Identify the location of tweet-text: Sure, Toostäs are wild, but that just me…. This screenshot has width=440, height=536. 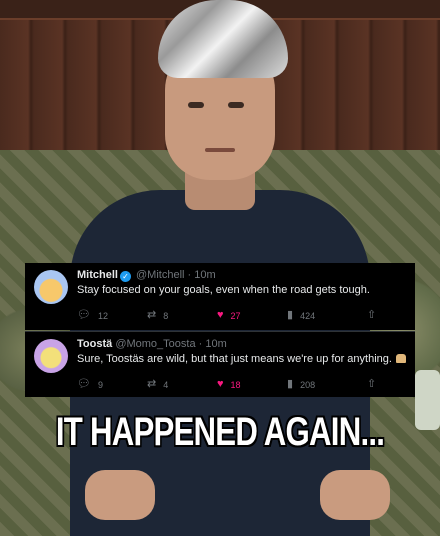
(241, 359).